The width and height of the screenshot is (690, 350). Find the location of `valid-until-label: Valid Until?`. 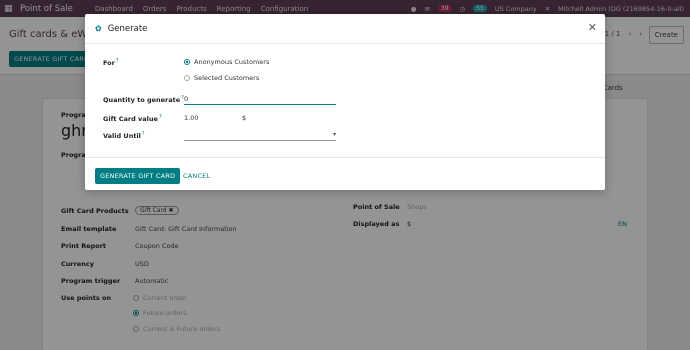

valid-until-label: Valid Until? is located at coordinates (124, 135).